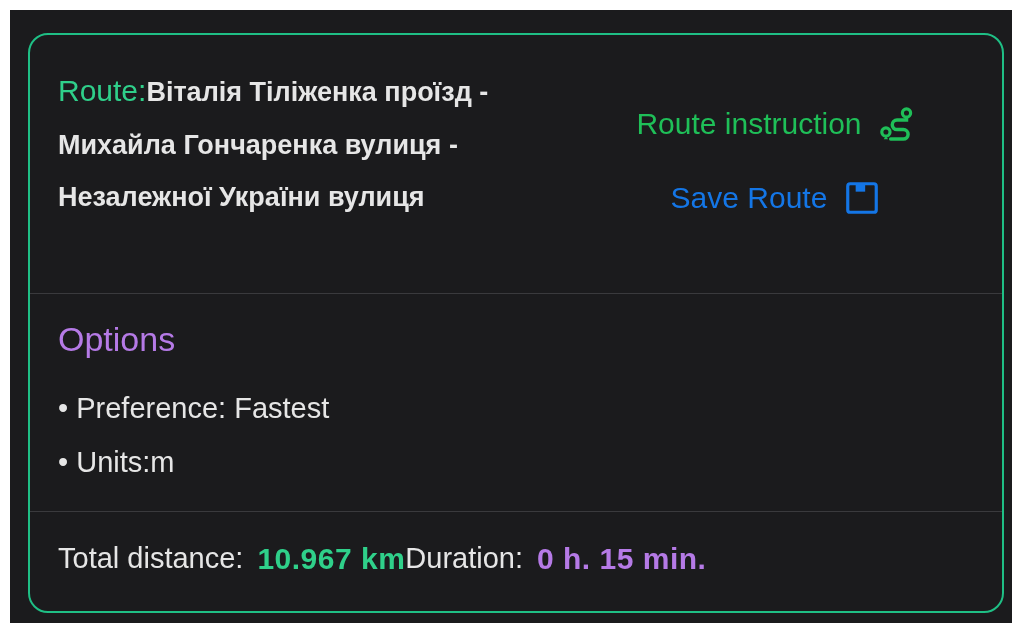 This screenshot has height=623, width=1012. I want to click on route-text: Route:Віталія Тіліженка проїзд - Михайла Гончаренка вулиця - Незалежної України вулиця, so click(274, 143).